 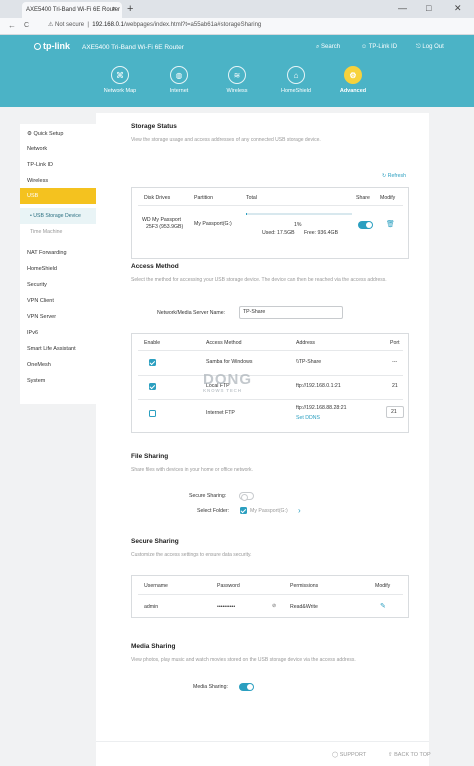 What do you see at coordinates (213, 511) in the screenshot?
I see `select-folder-label: Select Folder:` at bounding box center [213, 511].